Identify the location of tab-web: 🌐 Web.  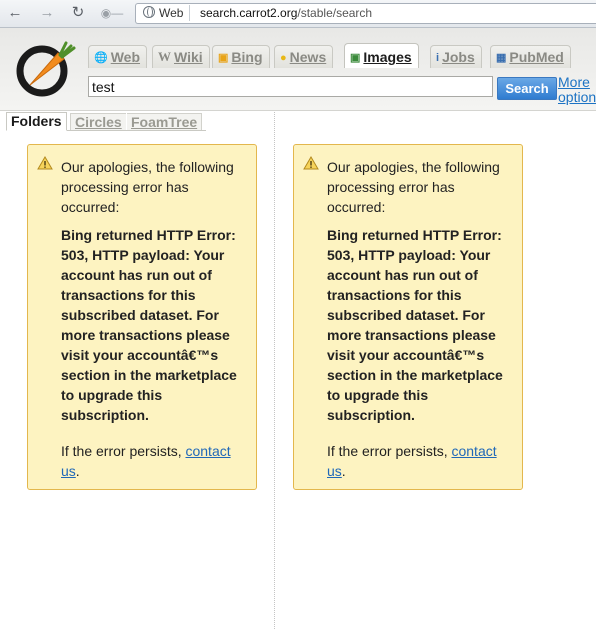
(118, 56).